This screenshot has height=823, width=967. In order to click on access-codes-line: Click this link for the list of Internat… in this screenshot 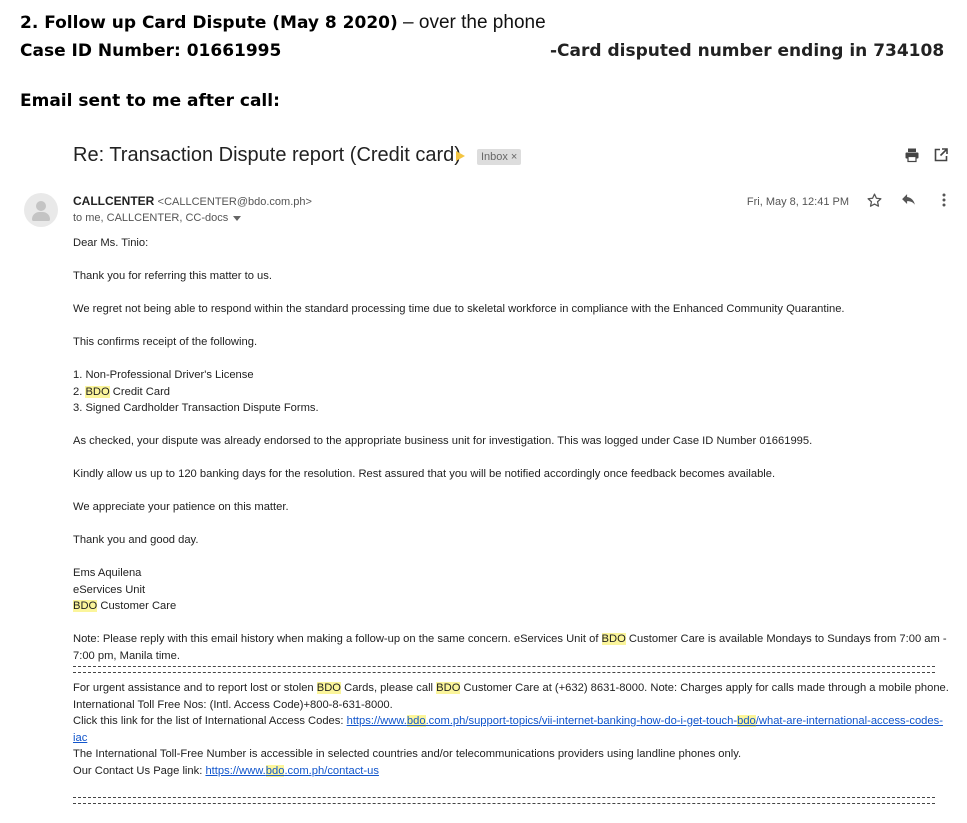, I will do `click(508, 729)`.